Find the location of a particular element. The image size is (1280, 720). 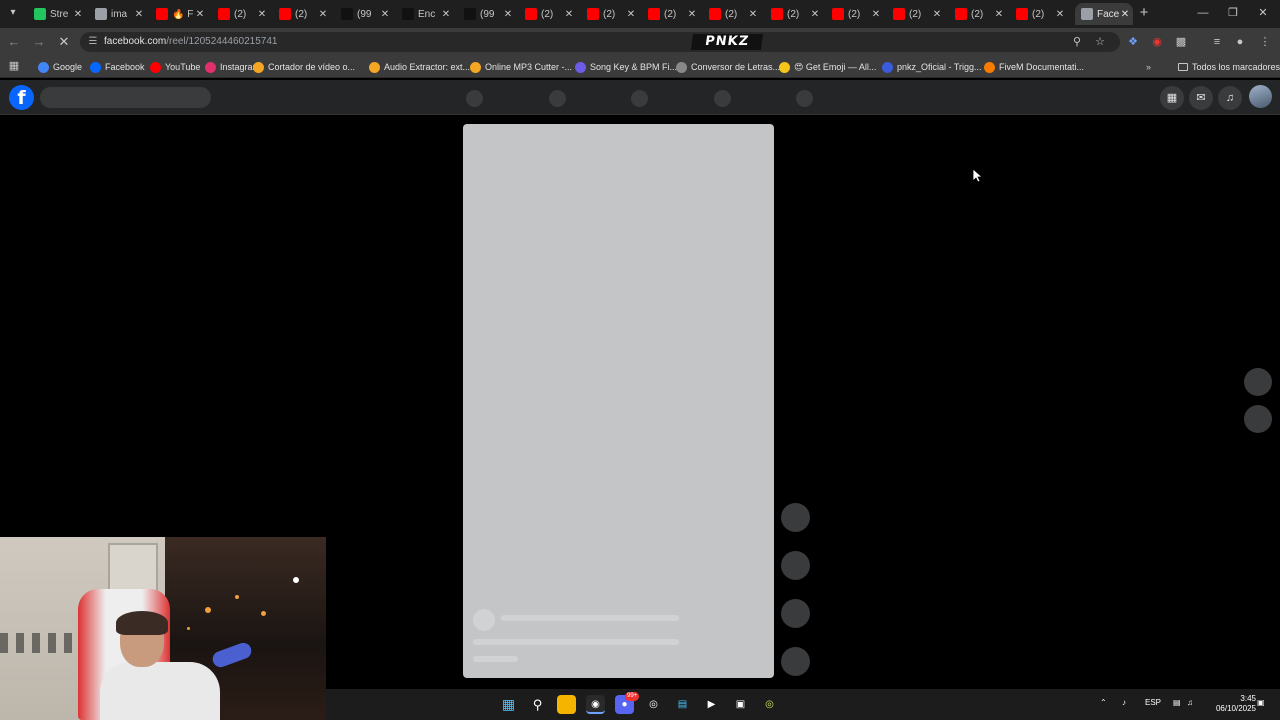

taskbar-search-icon: ⚲ is located at coordinates (537, 704).